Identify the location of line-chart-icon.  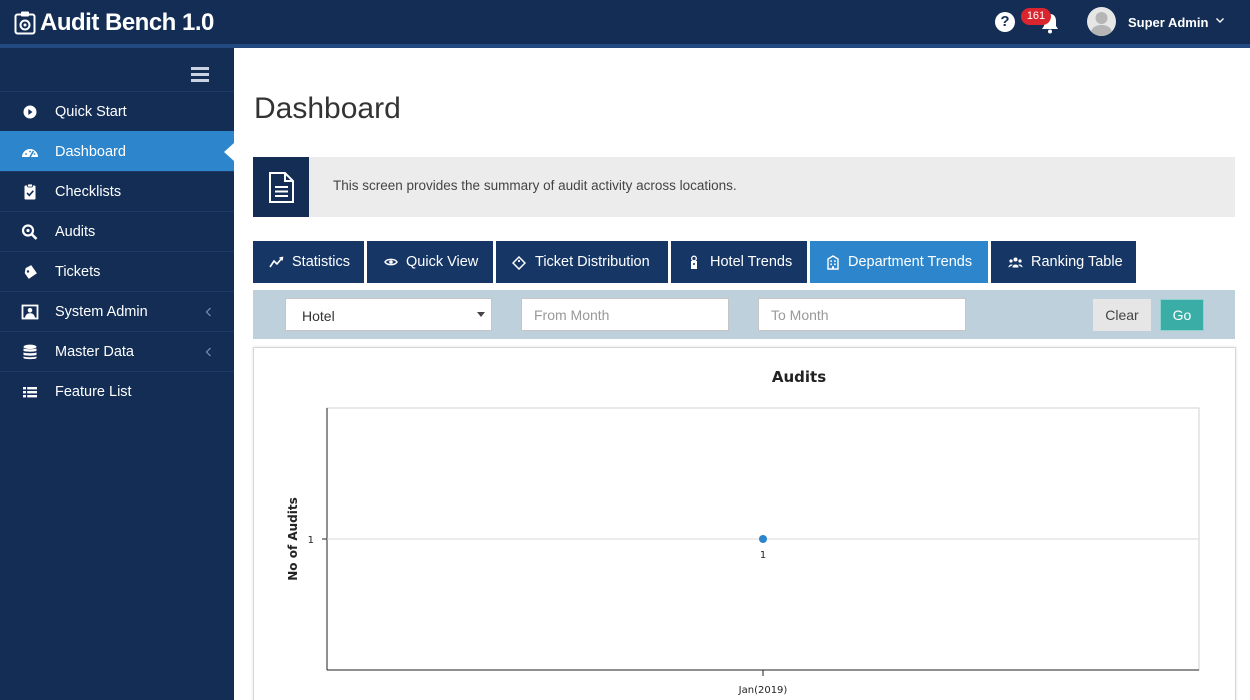
(276, 262).